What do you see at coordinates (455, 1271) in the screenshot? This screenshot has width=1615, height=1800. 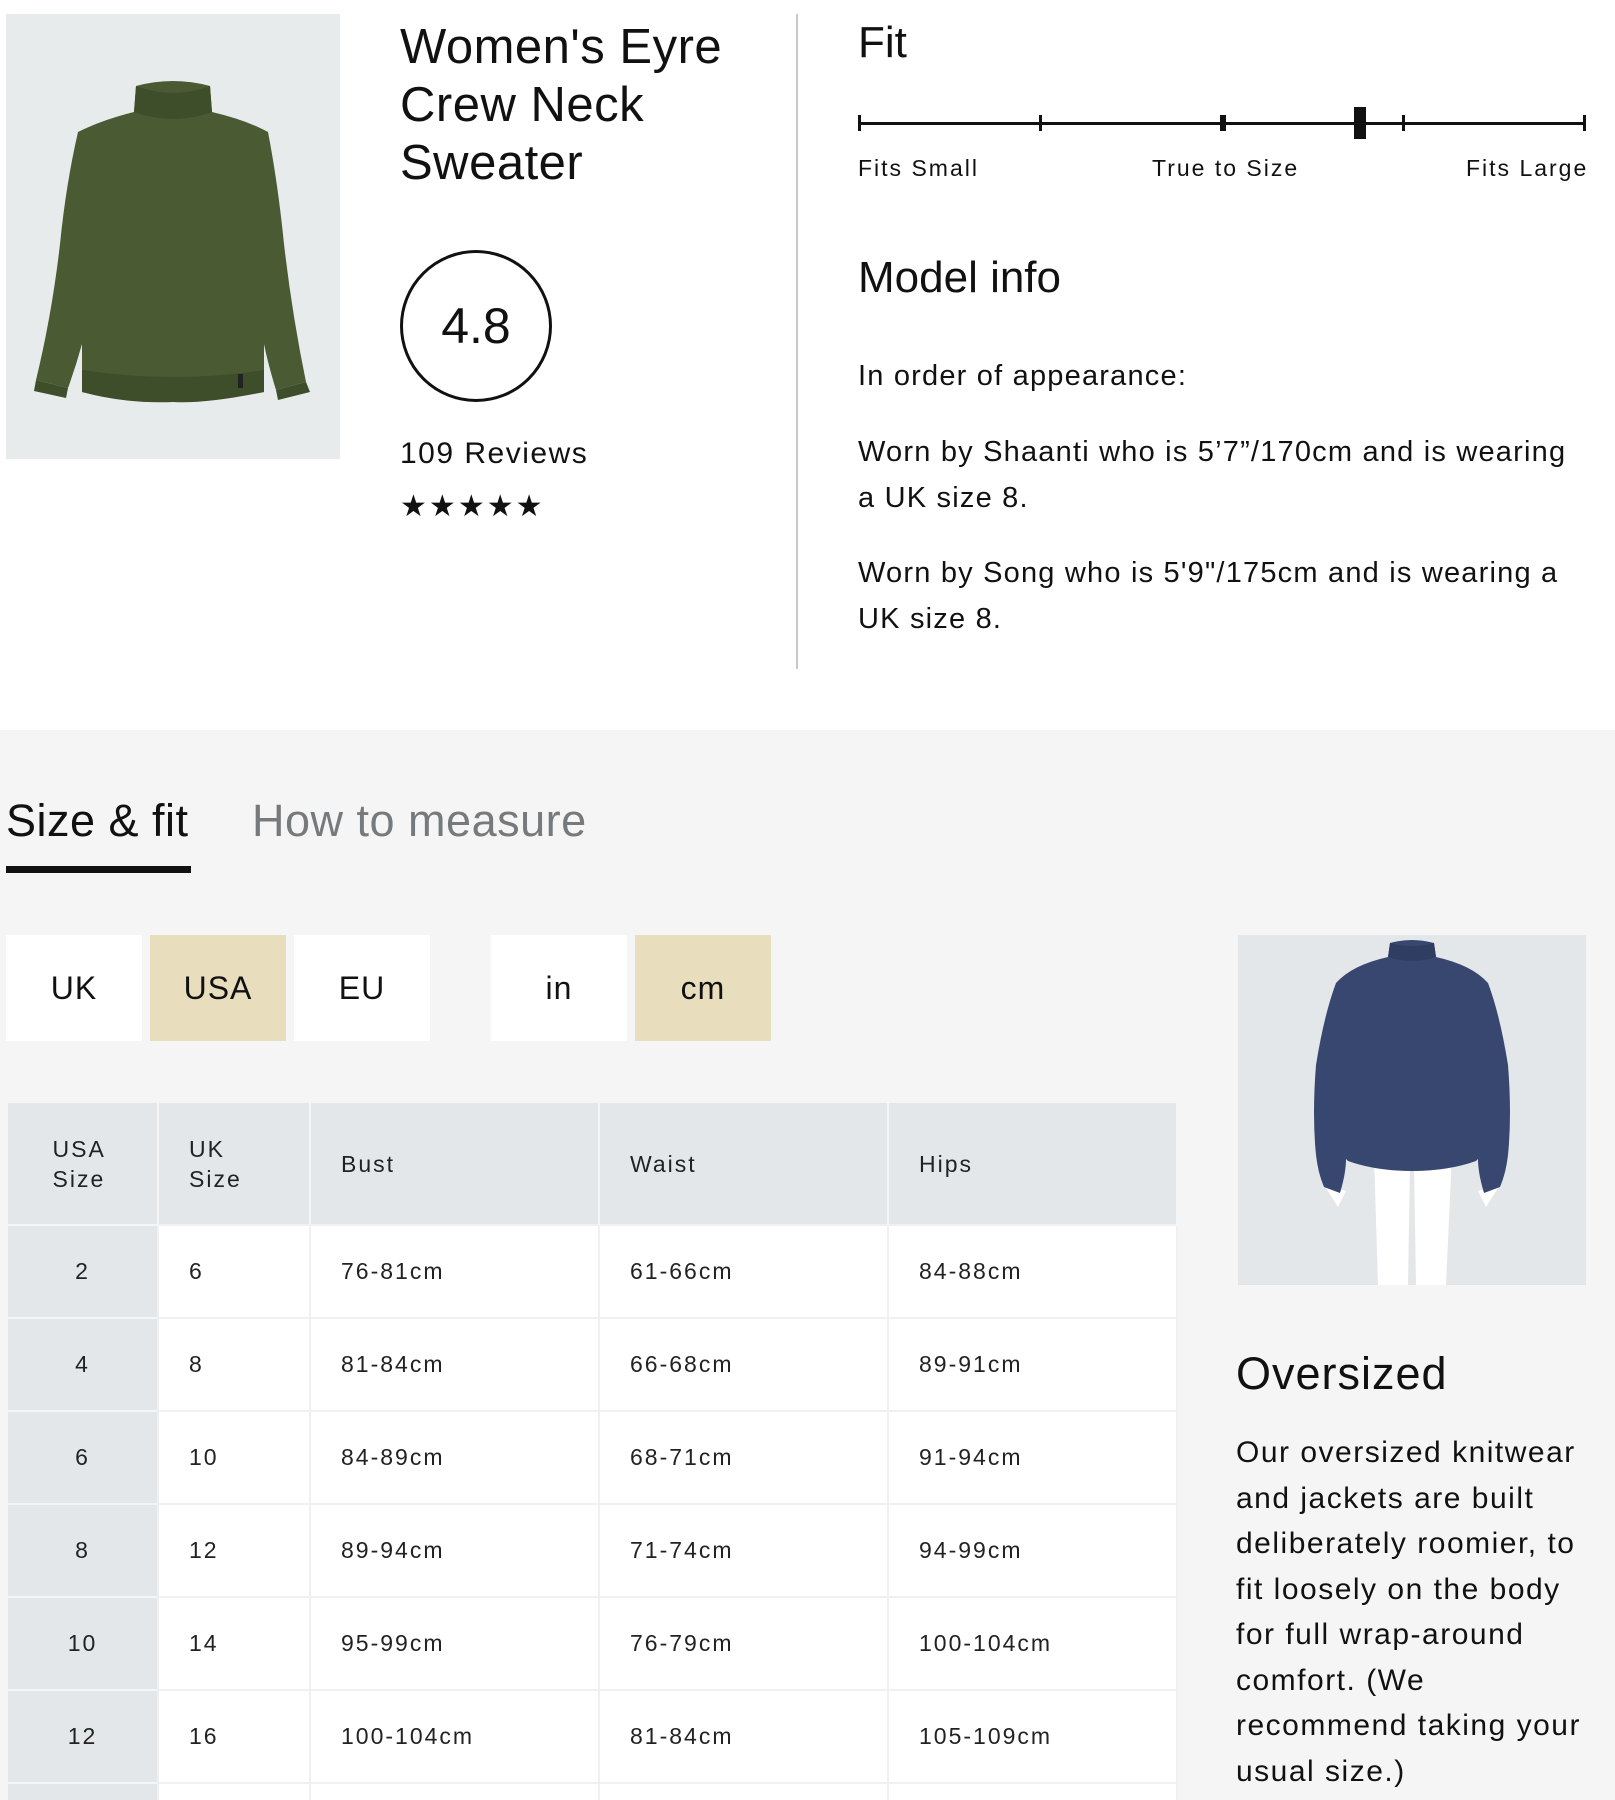 I see `table-cell: 76-81cm` at bounding box center [455, 1271].